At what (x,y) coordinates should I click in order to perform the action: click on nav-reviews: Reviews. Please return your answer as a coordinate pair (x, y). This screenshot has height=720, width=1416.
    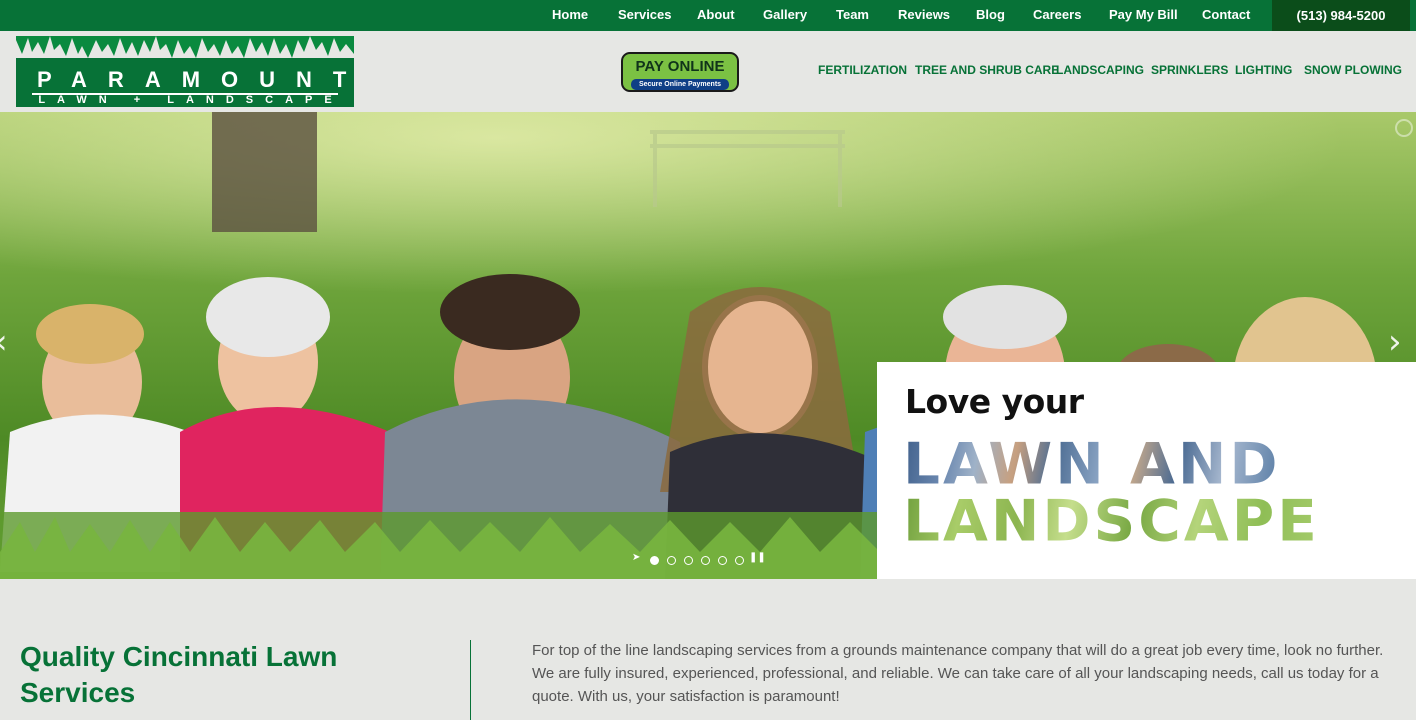
    Looking at the image, I should click on (924, 14).